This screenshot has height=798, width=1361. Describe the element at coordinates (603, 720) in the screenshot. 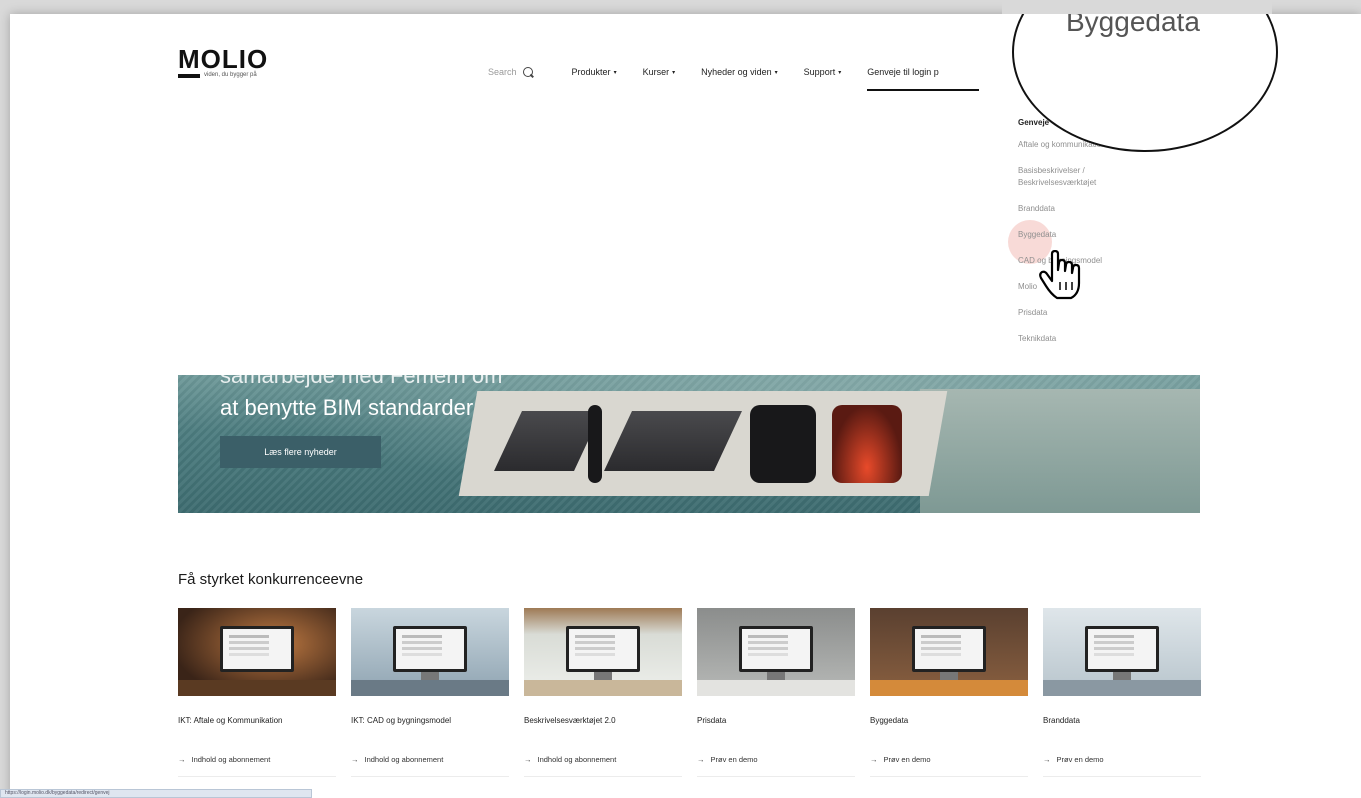

I see `product-title: Beskrivelsesværktøjet 2.0` at that location.